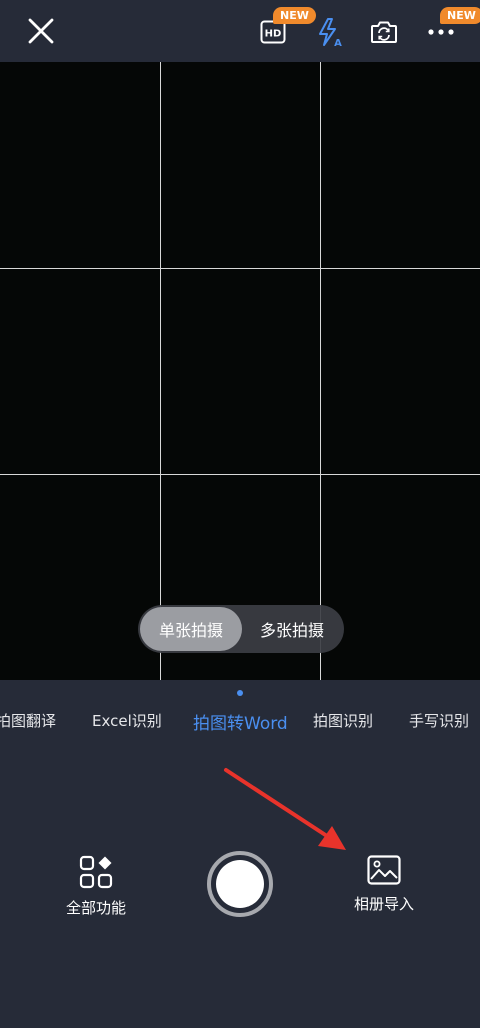 Image resolution: width=480 pixels, height=1028 pixels. What do you see at coordinates (240, 31) in the screenshot?
I see `top-bar: HD NEW A NEW` at bounding box center [240, 31].